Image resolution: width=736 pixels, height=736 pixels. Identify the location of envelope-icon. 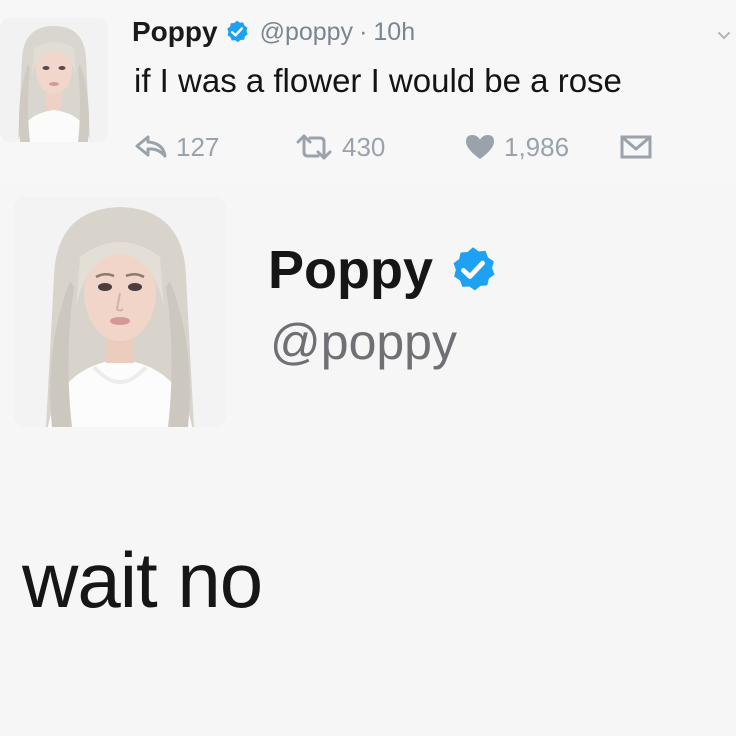
(636, 147).